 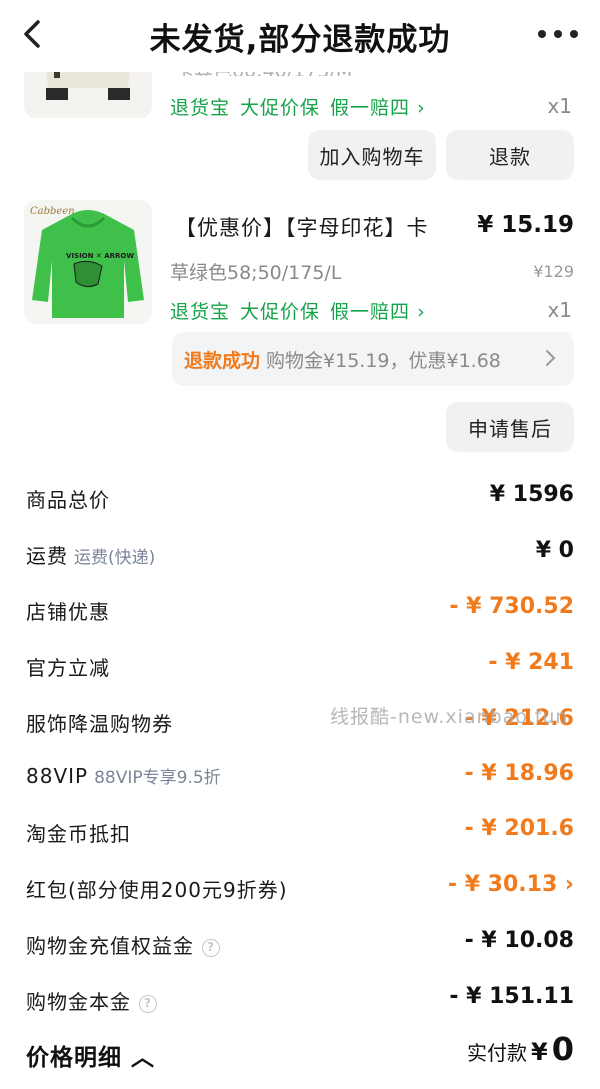 I want to click on summary-row-shop-discount: 店铺优惠 - ¥ 730.52, so click(x=300, y=610).